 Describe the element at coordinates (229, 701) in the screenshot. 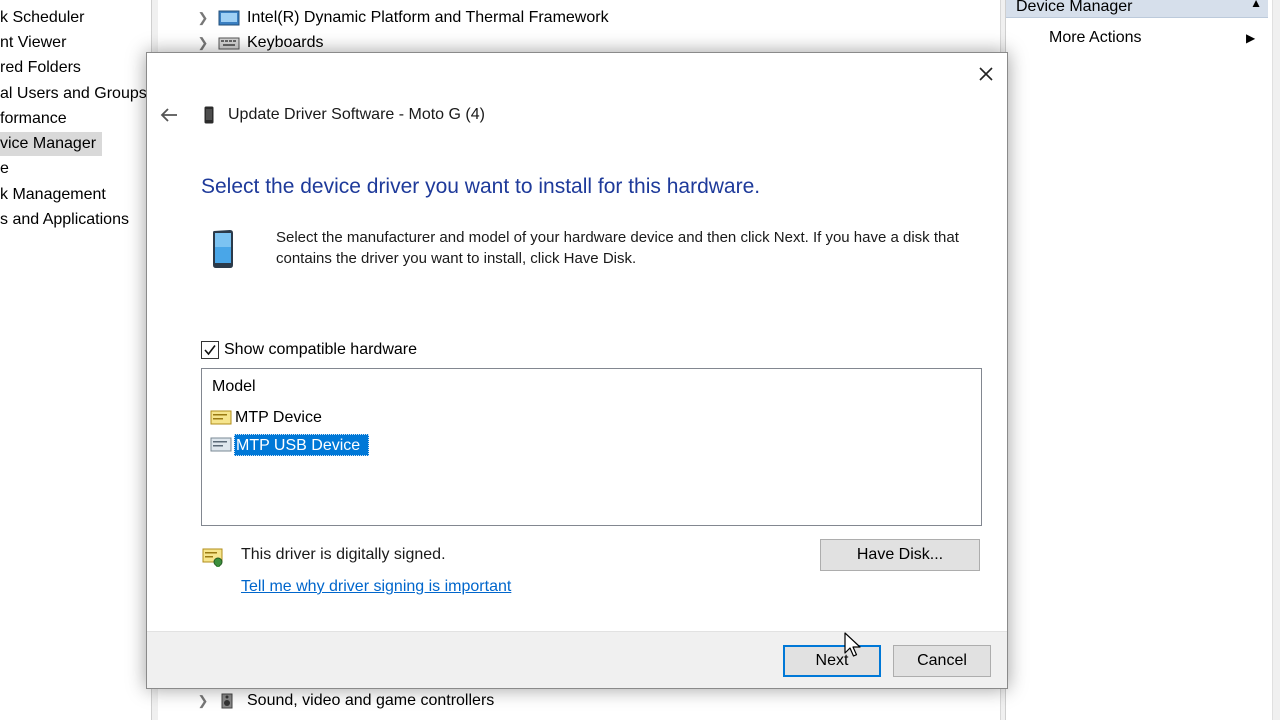

I see `speaker-icon` at that location.